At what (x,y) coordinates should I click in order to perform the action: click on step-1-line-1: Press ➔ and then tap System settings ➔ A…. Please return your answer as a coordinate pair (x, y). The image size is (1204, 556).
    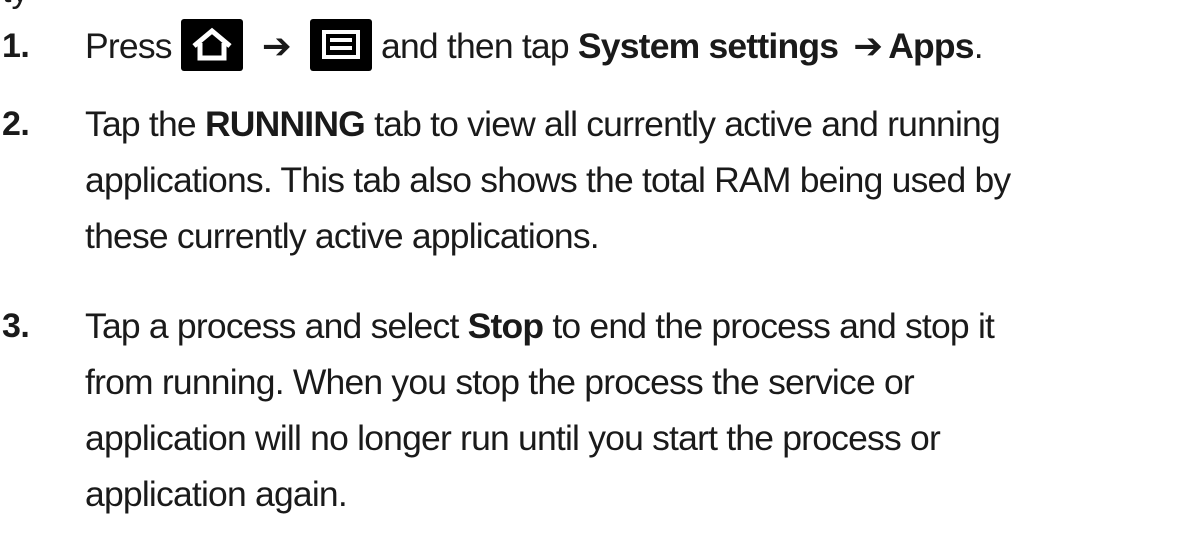
    Looking at the image, I should click on (534, 46).